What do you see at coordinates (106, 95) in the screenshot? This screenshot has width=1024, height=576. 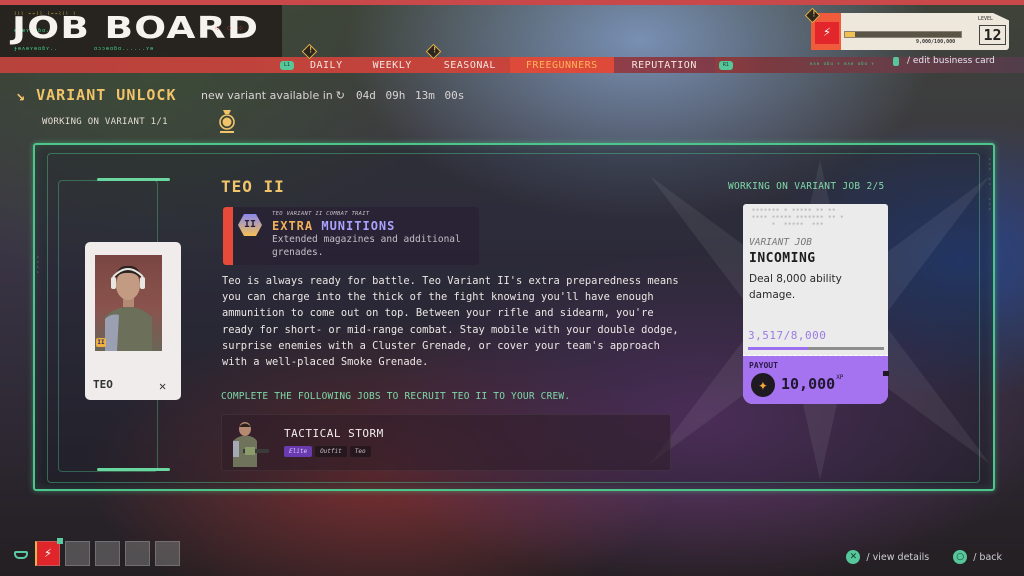 I see `variant-unlock-title: VARIANT UNLOCK` at bounding box center [106, 95].